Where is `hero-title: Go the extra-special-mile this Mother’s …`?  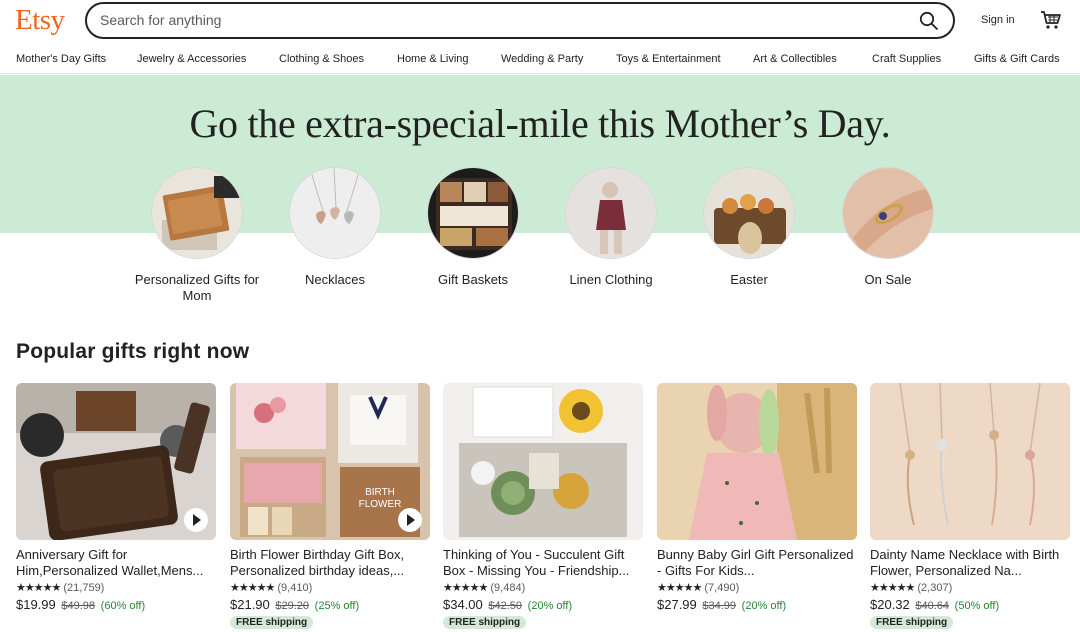
hero-title: Go the extra-special-mile this Mother’s … is located at coordinates (540, 123).